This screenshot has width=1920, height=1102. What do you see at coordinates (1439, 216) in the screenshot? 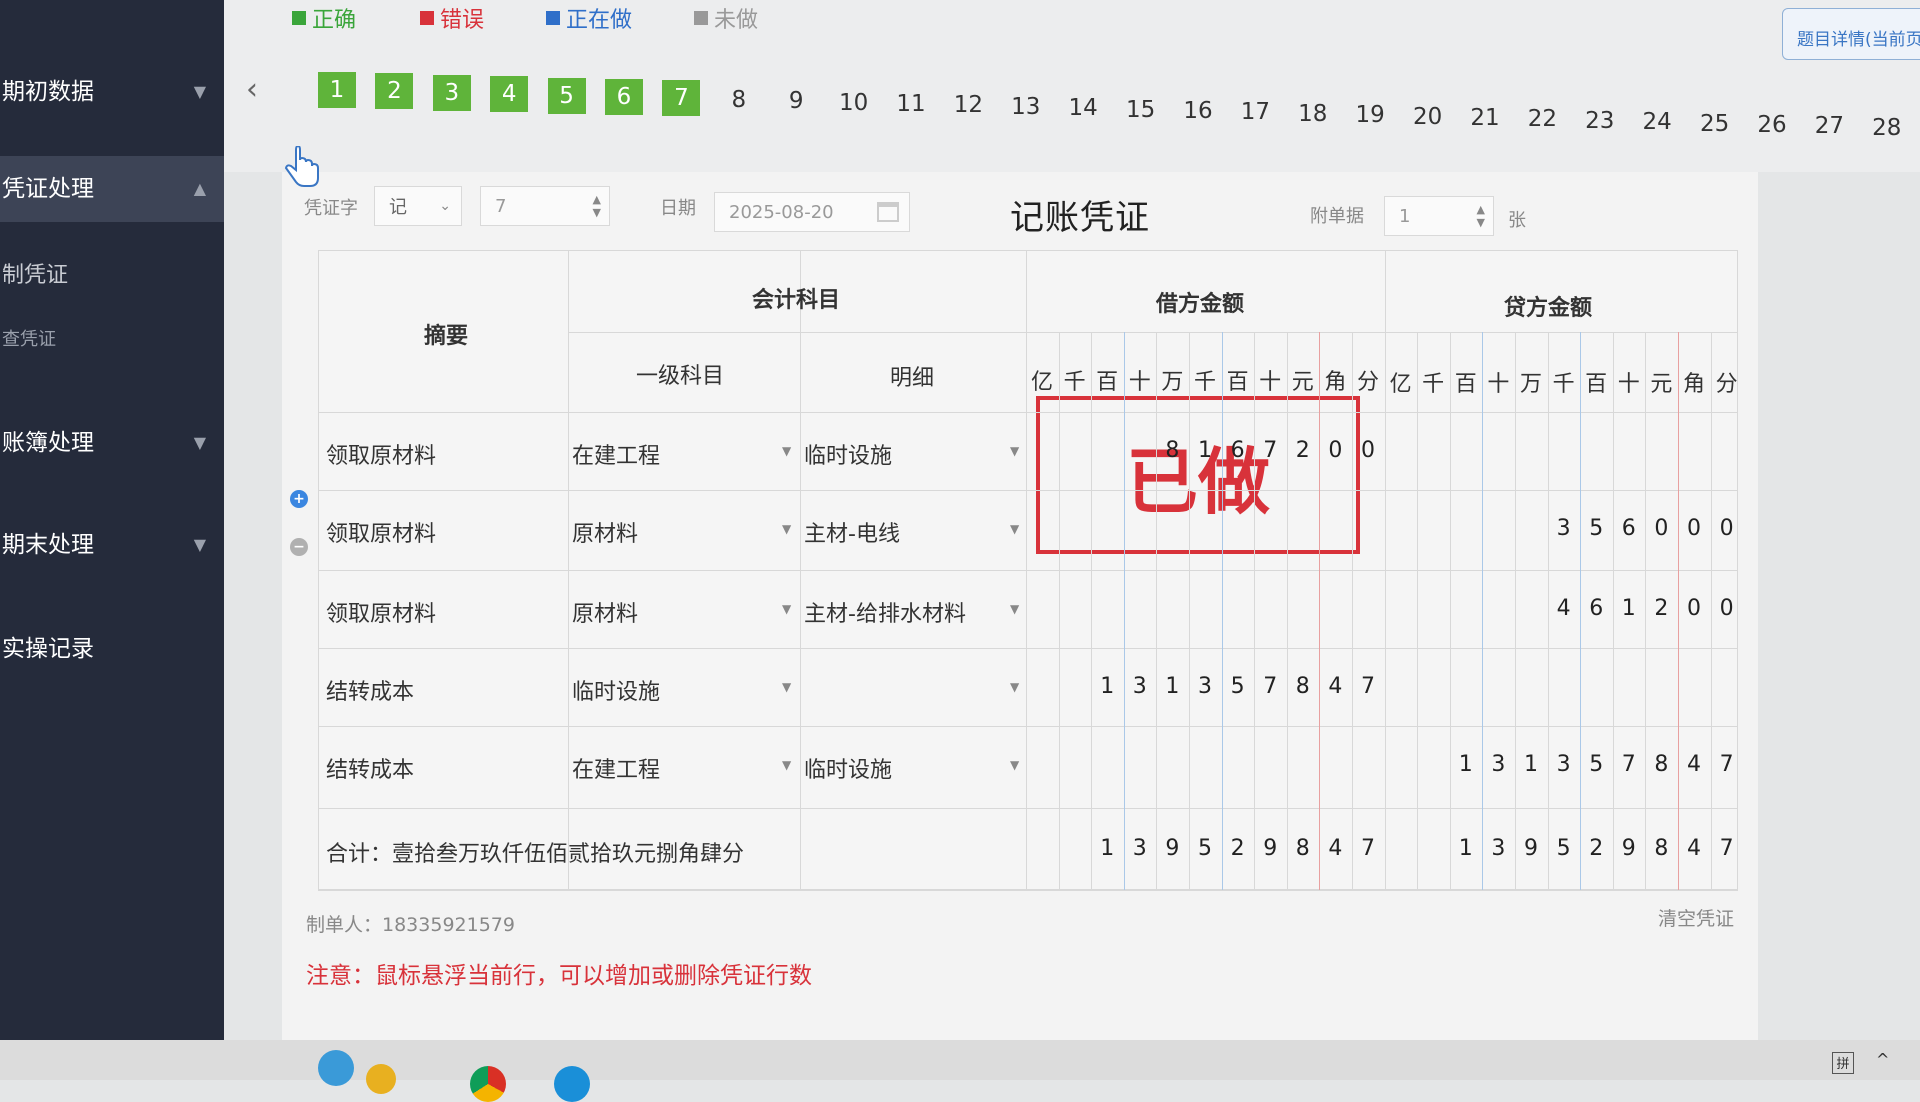
I see `attachment-count-input: 1 ▲ ▼` at bounding box center [1439, 216].